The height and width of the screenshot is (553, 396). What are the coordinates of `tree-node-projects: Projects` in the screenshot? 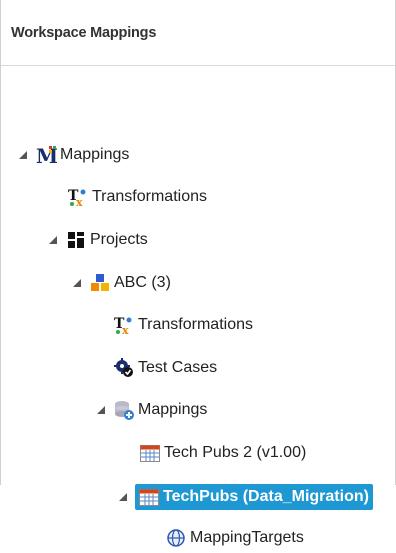 It's located at (96, 240).